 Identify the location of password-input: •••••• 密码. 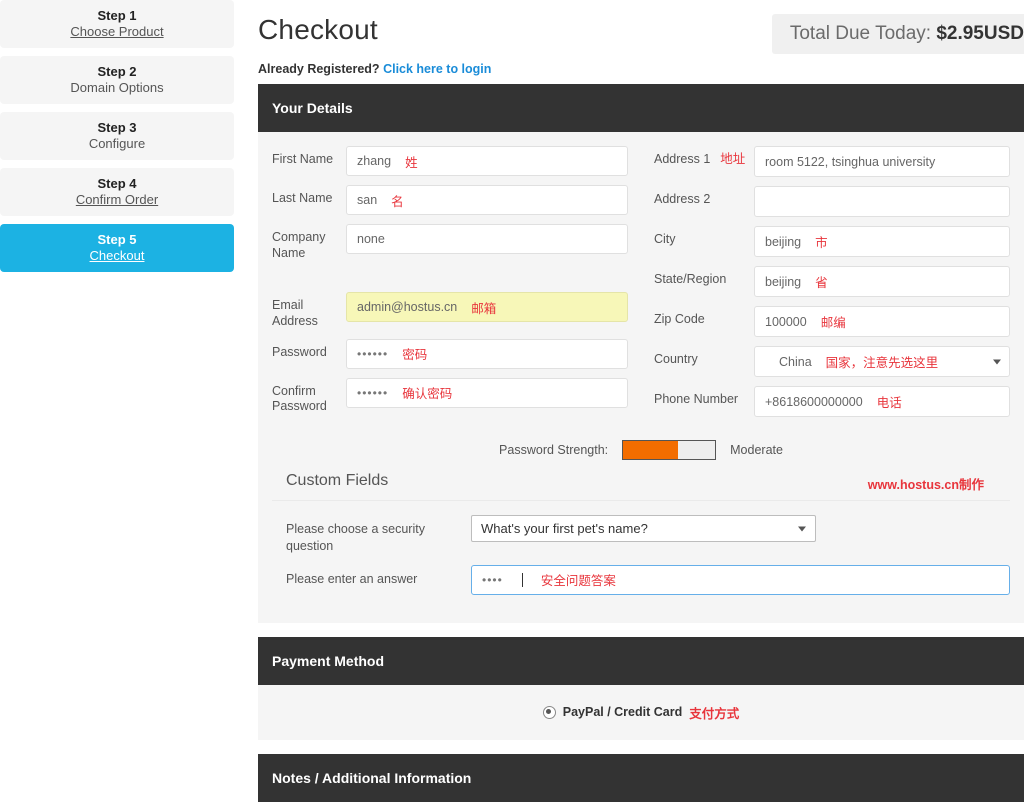
(487, 353).